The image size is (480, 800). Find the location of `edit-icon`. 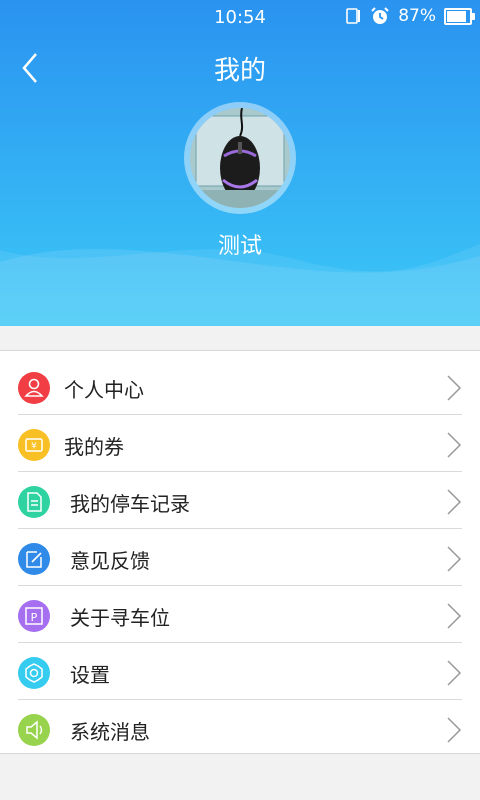

edit-icon is located at coordinates (34, 559).